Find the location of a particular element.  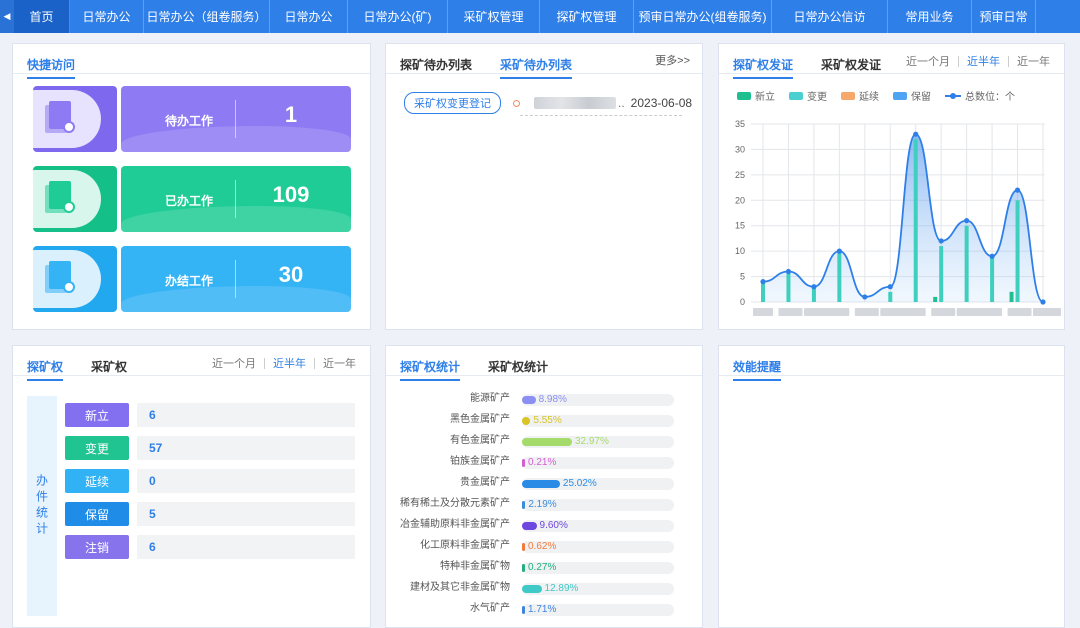

stats-panel: 探矿权 采矿权 近一个月 近半年 近一年 办件统计 新立 6 变更 57 延续 0 保留 5 注销 6 is located at coordinates (191, 486).